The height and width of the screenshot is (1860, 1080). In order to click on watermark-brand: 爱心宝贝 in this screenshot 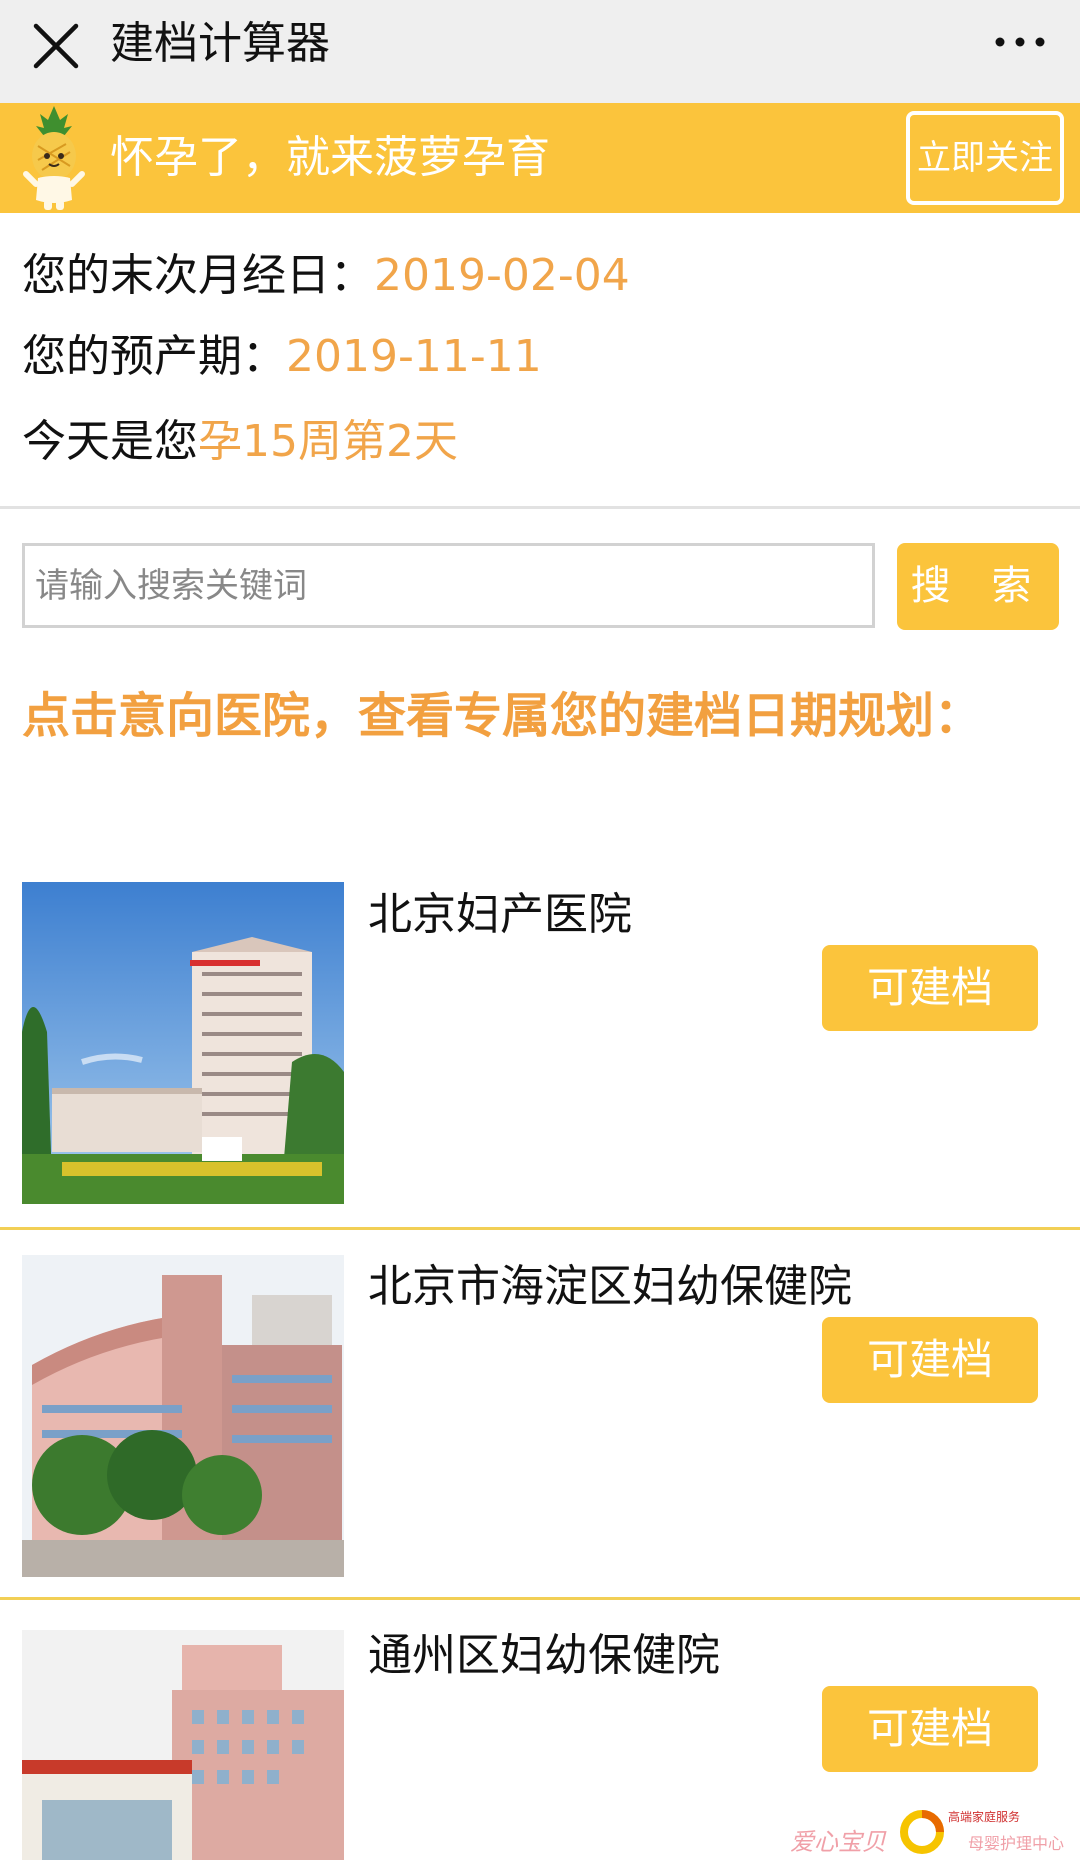, I will do `click(838, 1842)`.